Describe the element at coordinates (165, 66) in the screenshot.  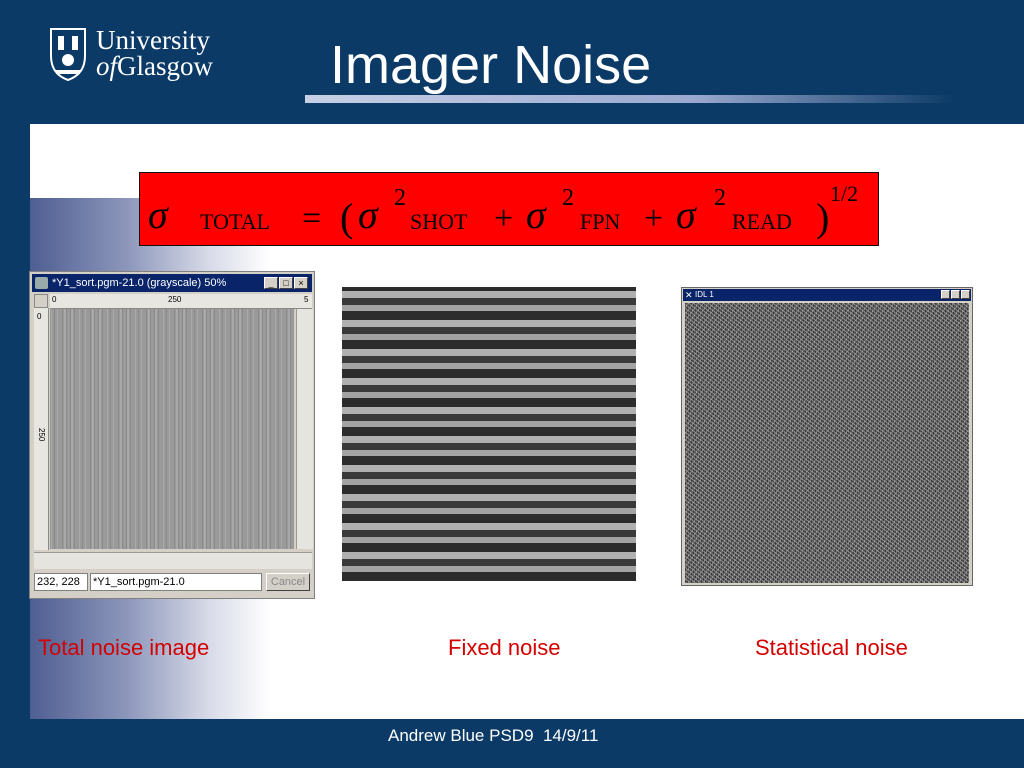
I see `logo-glasgow: Glasgow` at that location.